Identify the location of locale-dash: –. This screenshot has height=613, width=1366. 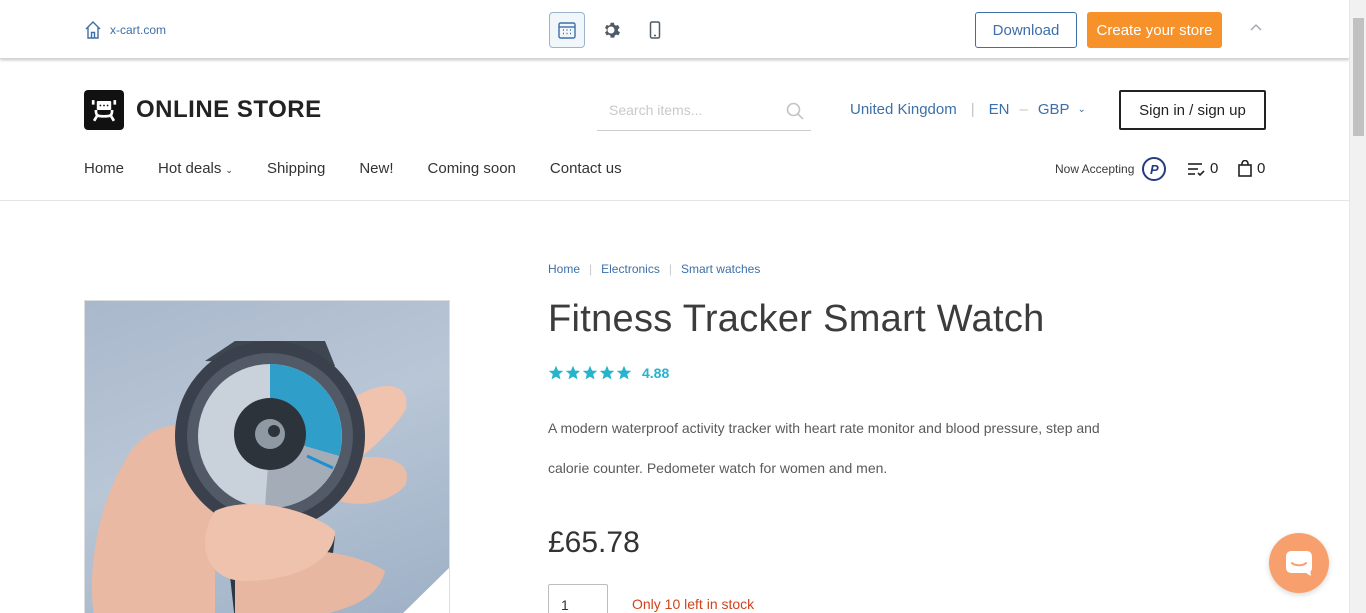
(1023, 109).